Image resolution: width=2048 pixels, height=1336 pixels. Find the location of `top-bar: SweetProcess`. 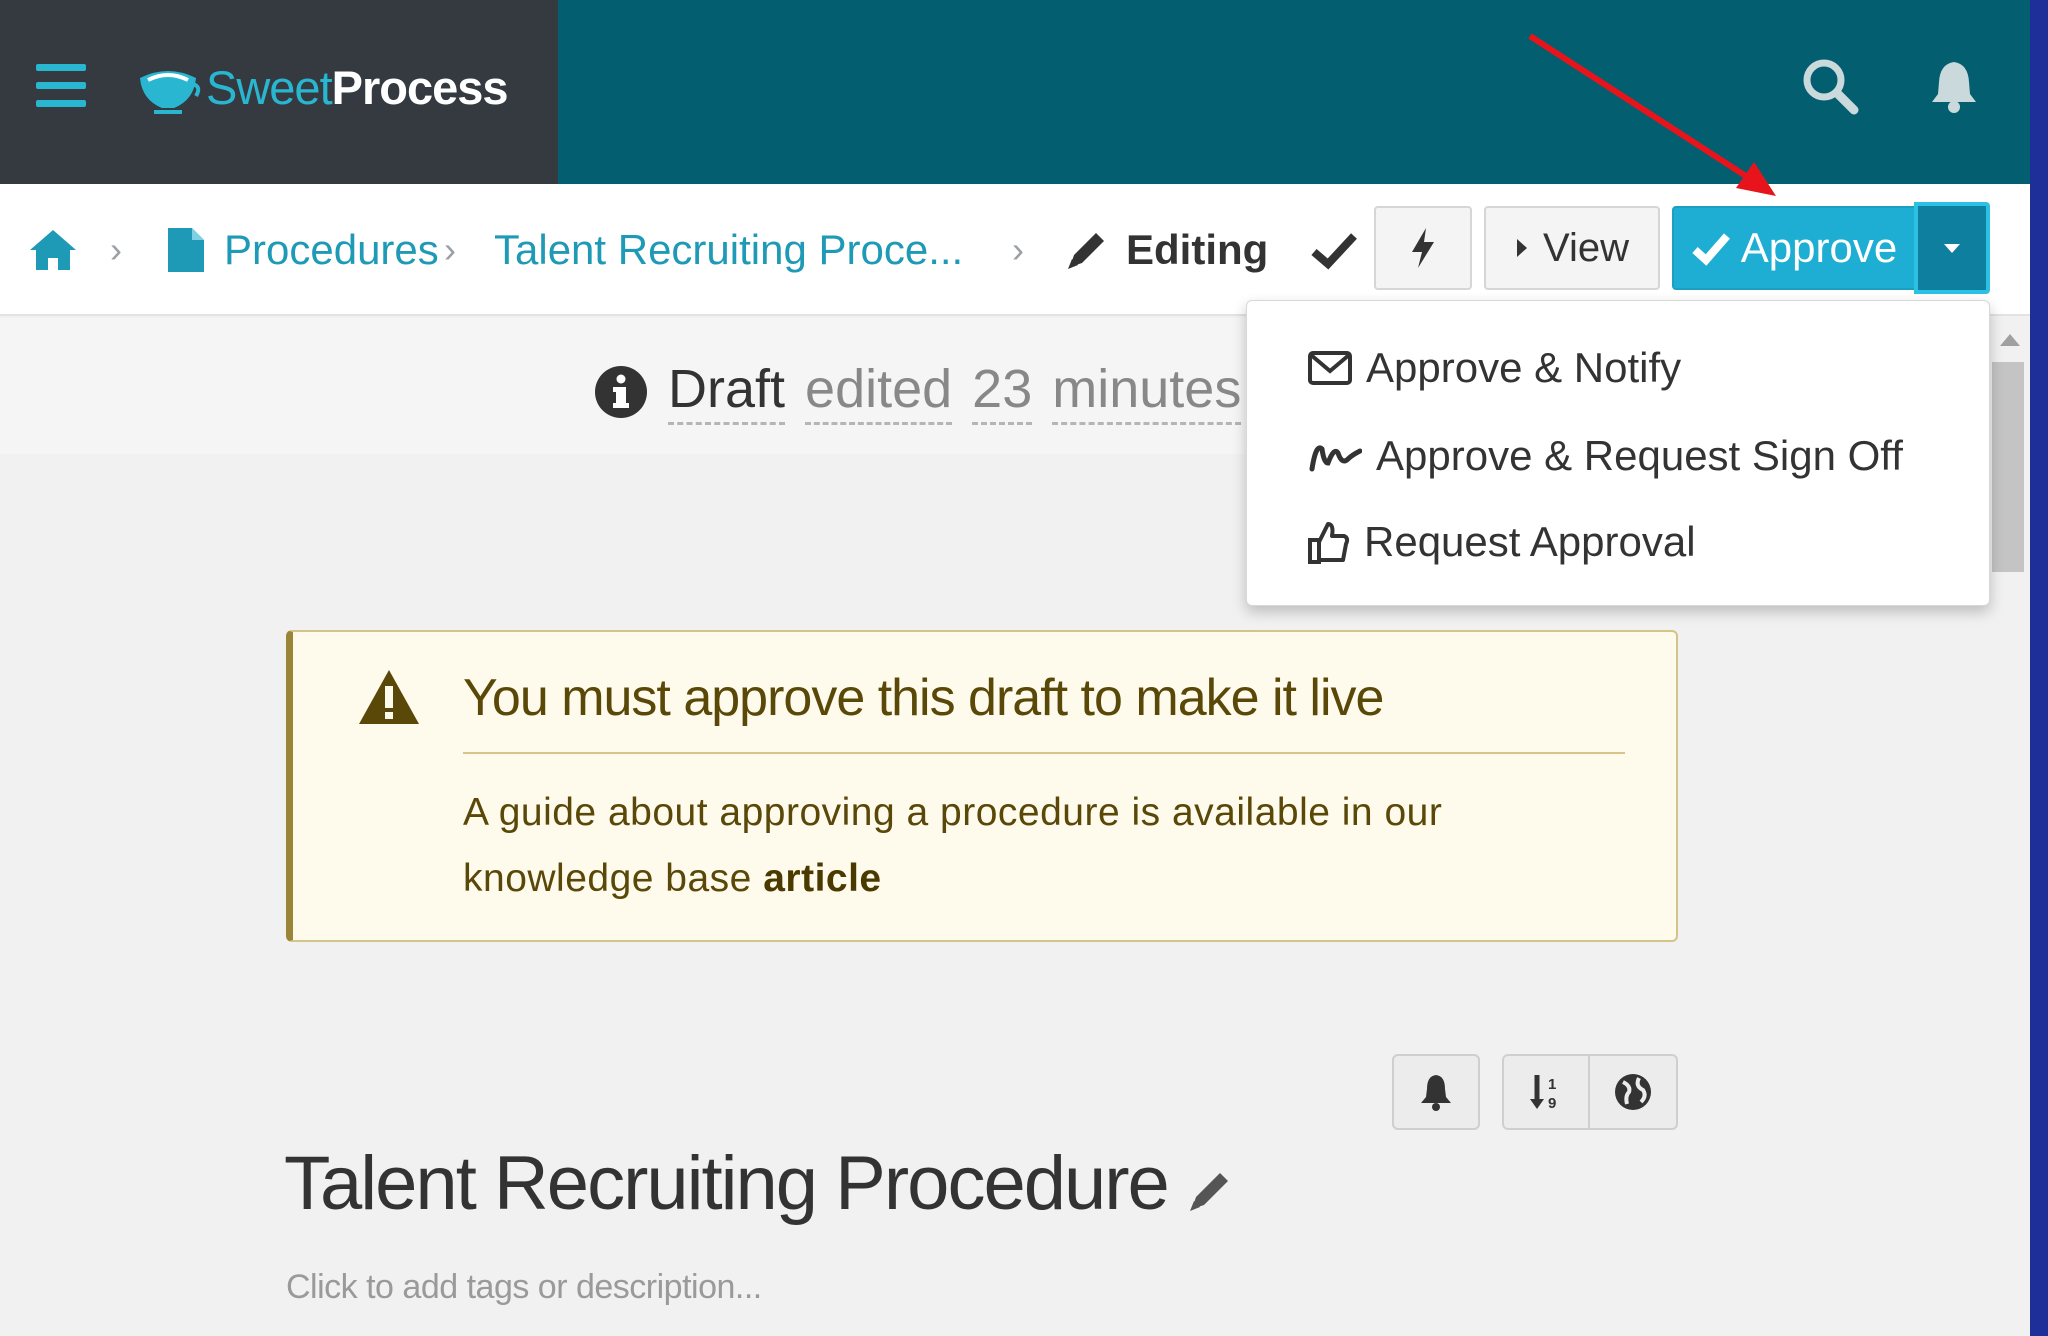

top-bar: SweetProcess is located at coordinates (1015, 92).